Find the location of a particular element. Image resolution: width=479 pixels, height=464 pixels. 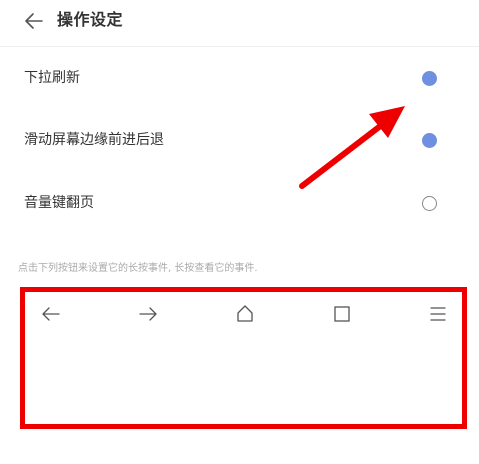

toolbar-back-button is located at coordinates (51, 314).